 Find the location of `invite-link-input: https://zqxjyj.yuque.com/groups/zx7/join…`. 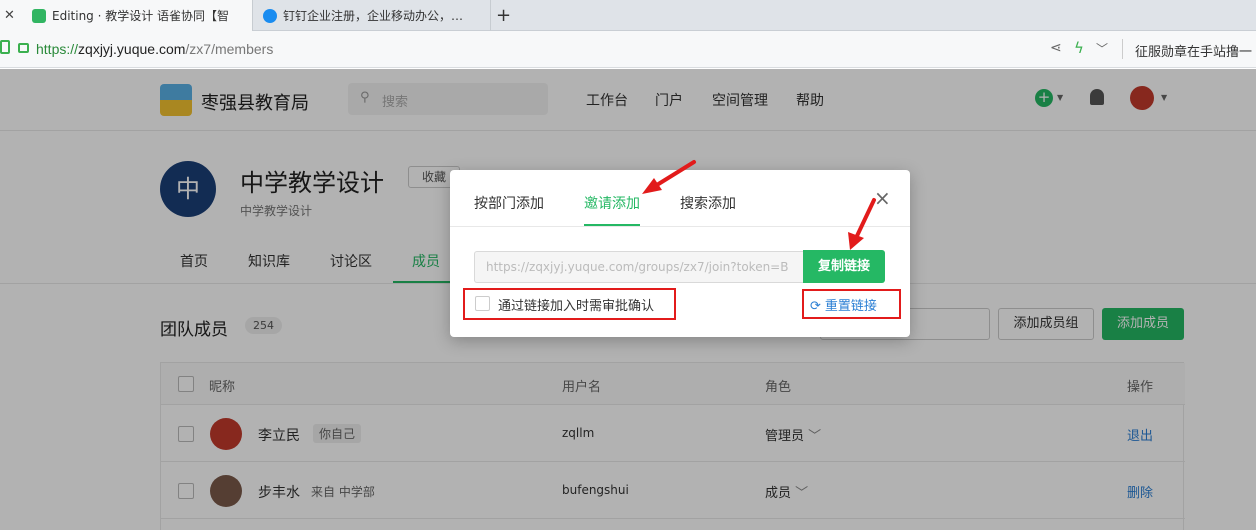

invite-link-input: https://zqxjyj.yuque.com/groups/zx7/join… is located at coordinates (639, 267).